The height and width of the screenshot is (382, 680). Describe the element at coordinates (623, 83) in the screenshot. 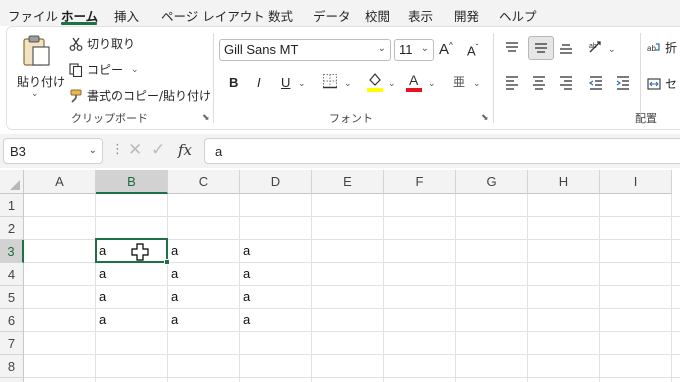

I see `increase-indent-button` at that location.